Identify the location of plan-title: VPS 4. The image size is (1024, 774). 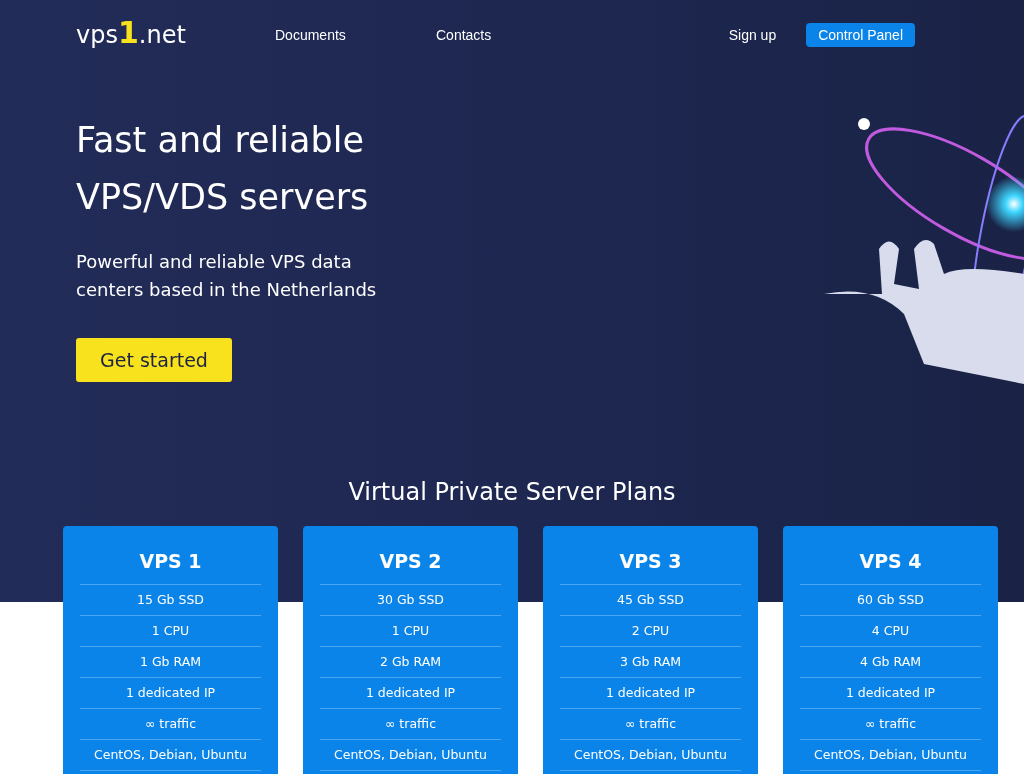
(890, 555).